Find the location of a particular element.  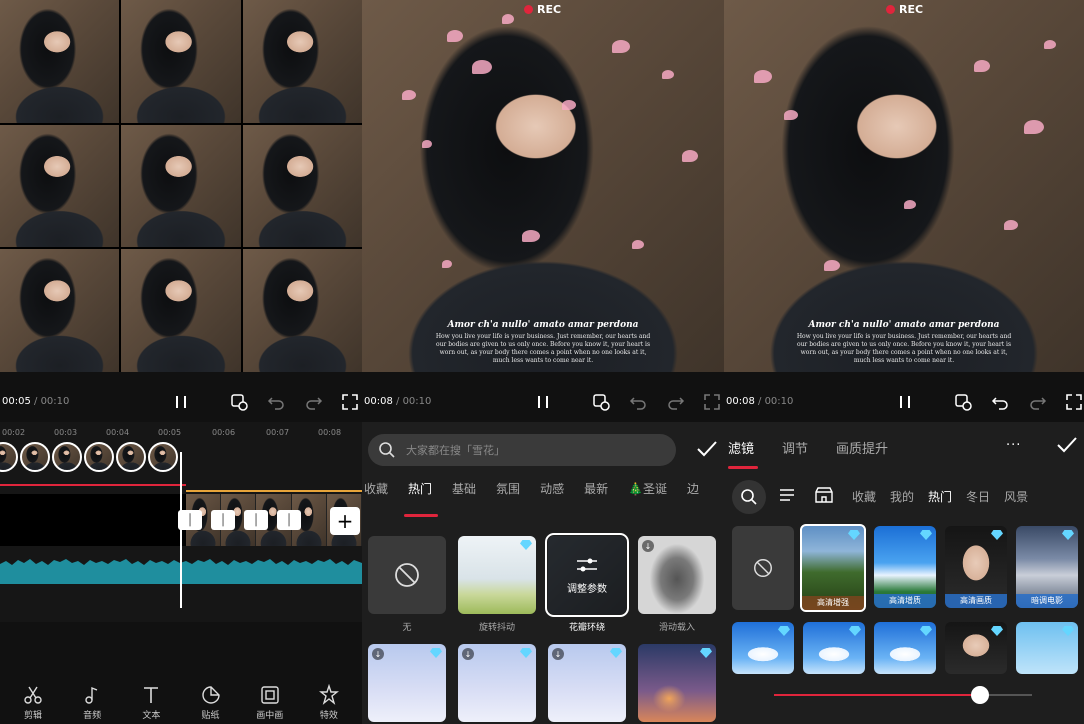

effect-card: ↓ 滑动载入 is located at coordinates (677, 584).